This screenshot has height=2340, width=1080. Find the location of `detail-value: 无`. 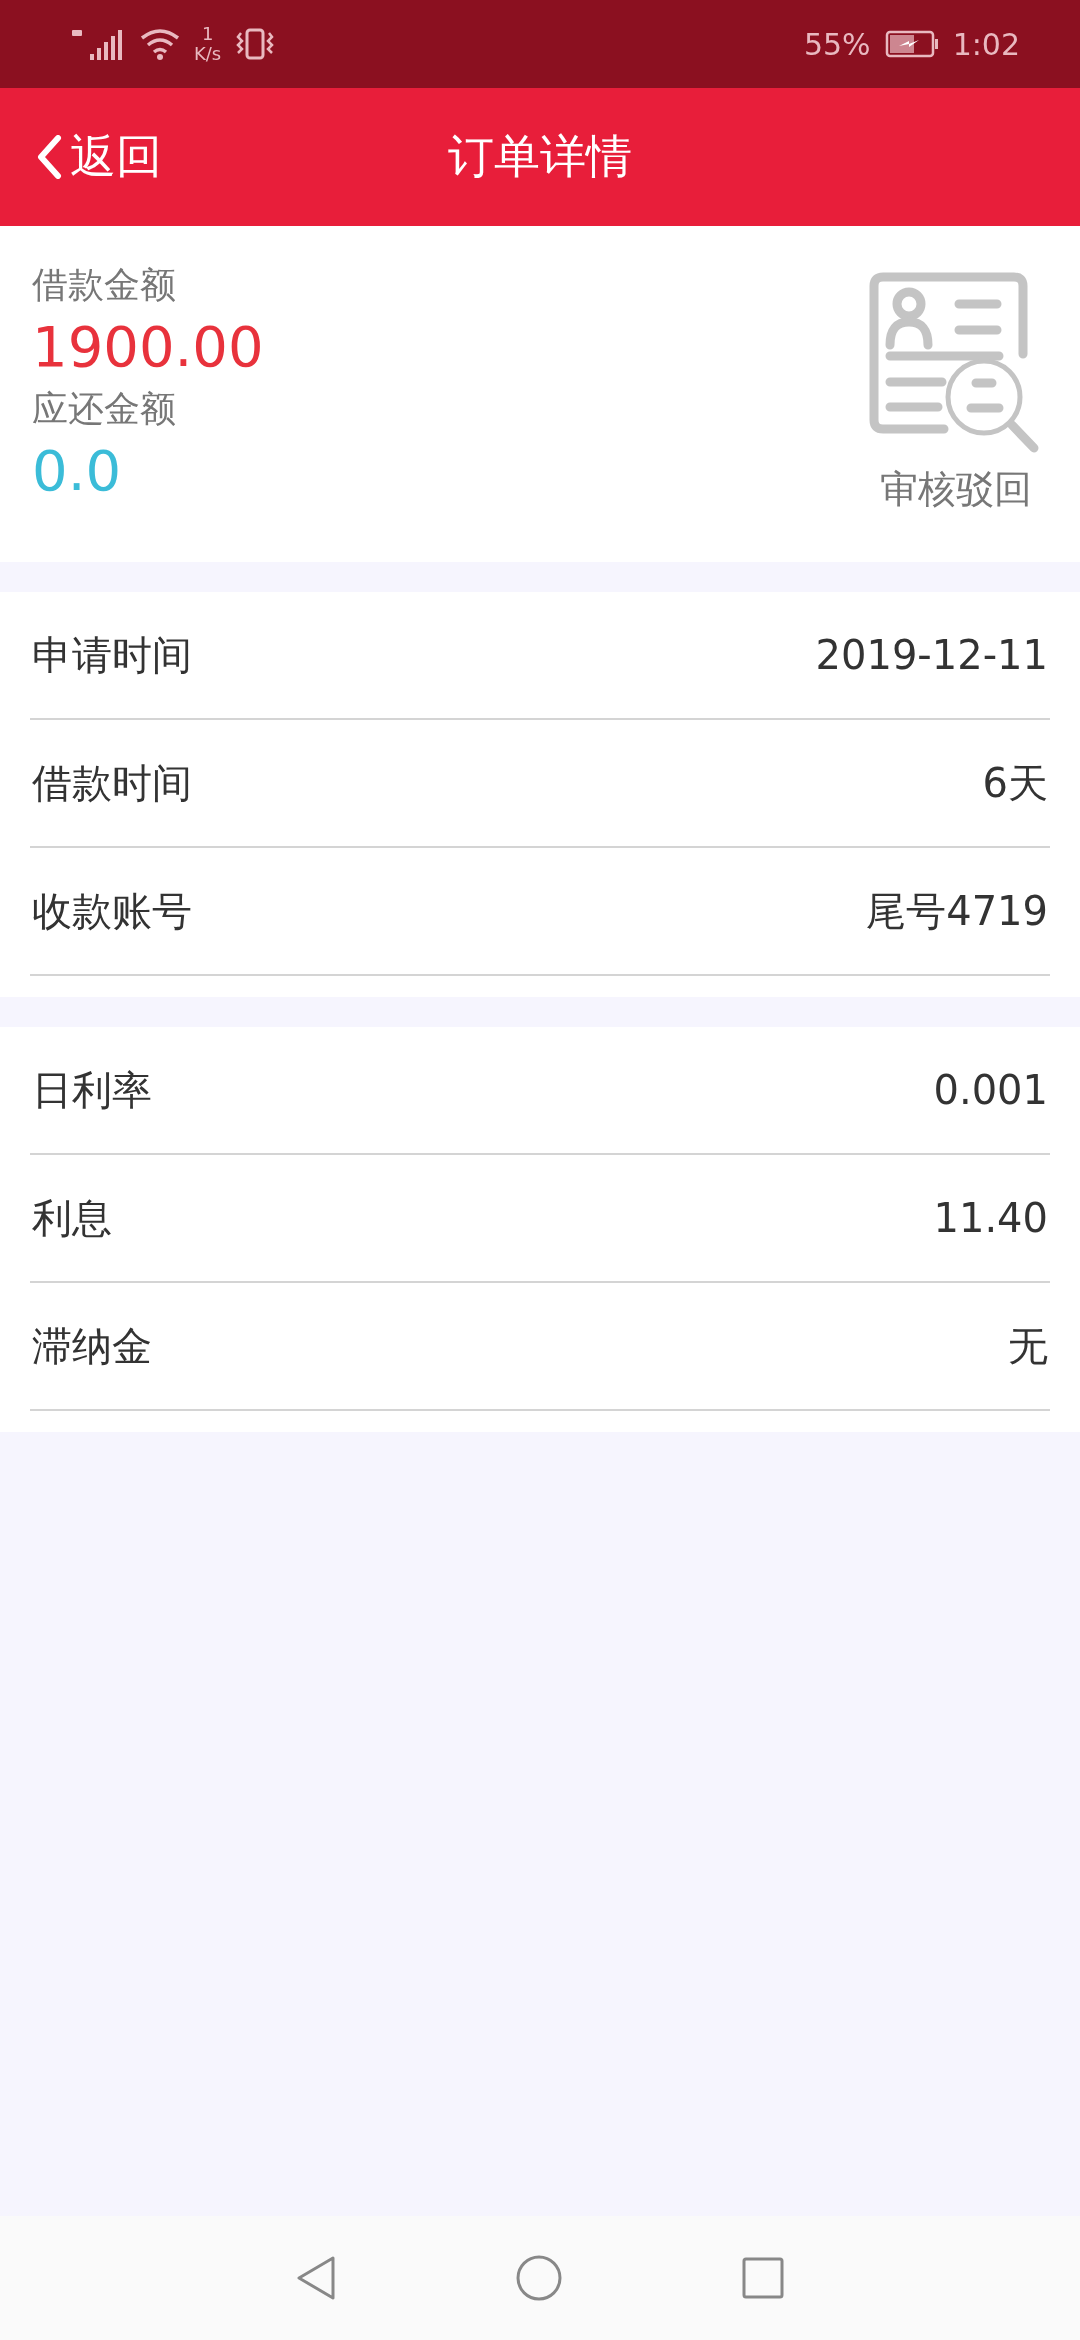

detail-value: 无 is located at coordinates (1028, 1346).